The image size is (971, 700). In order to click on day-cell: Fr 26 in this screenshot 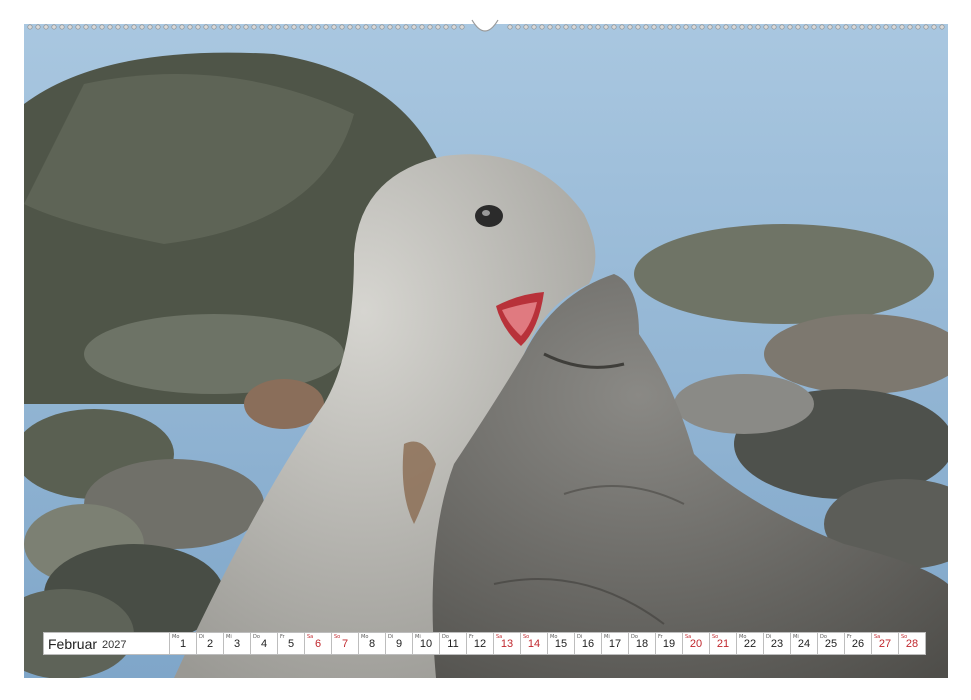, I will do `click(857, 643)`.